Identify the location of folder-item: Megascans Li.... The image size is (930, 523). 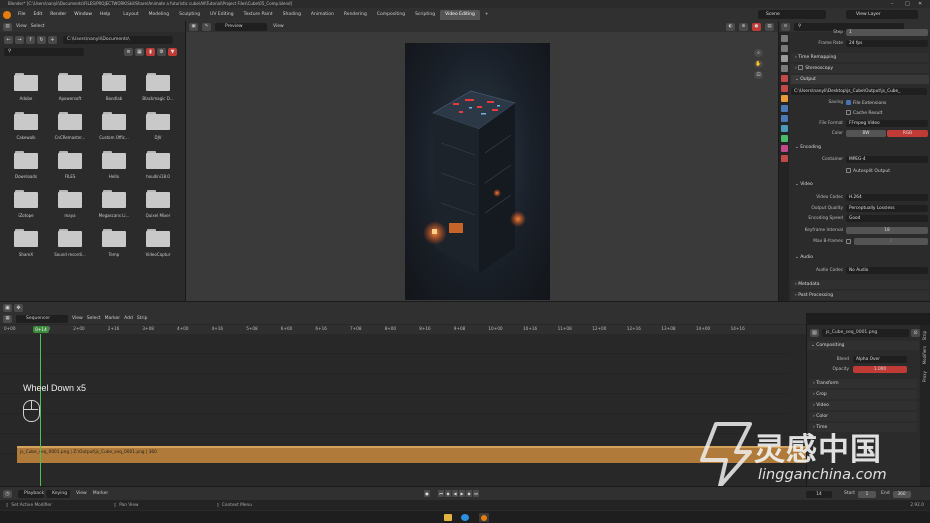
(114, 202).